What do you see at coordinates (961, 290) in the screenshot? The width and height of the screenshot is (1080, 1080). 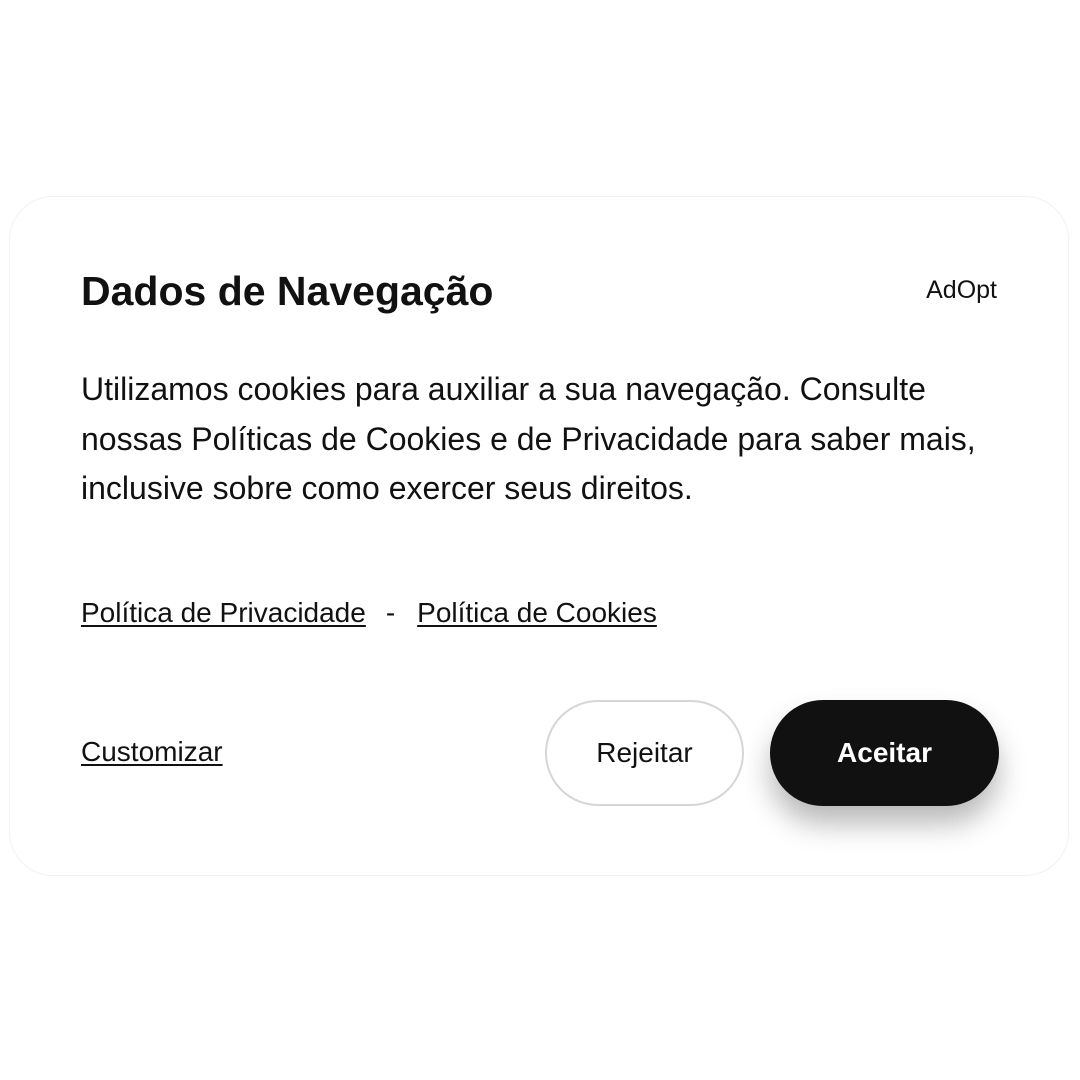 I see `brand-label: AdOpt` at bounding box center [961, 290].